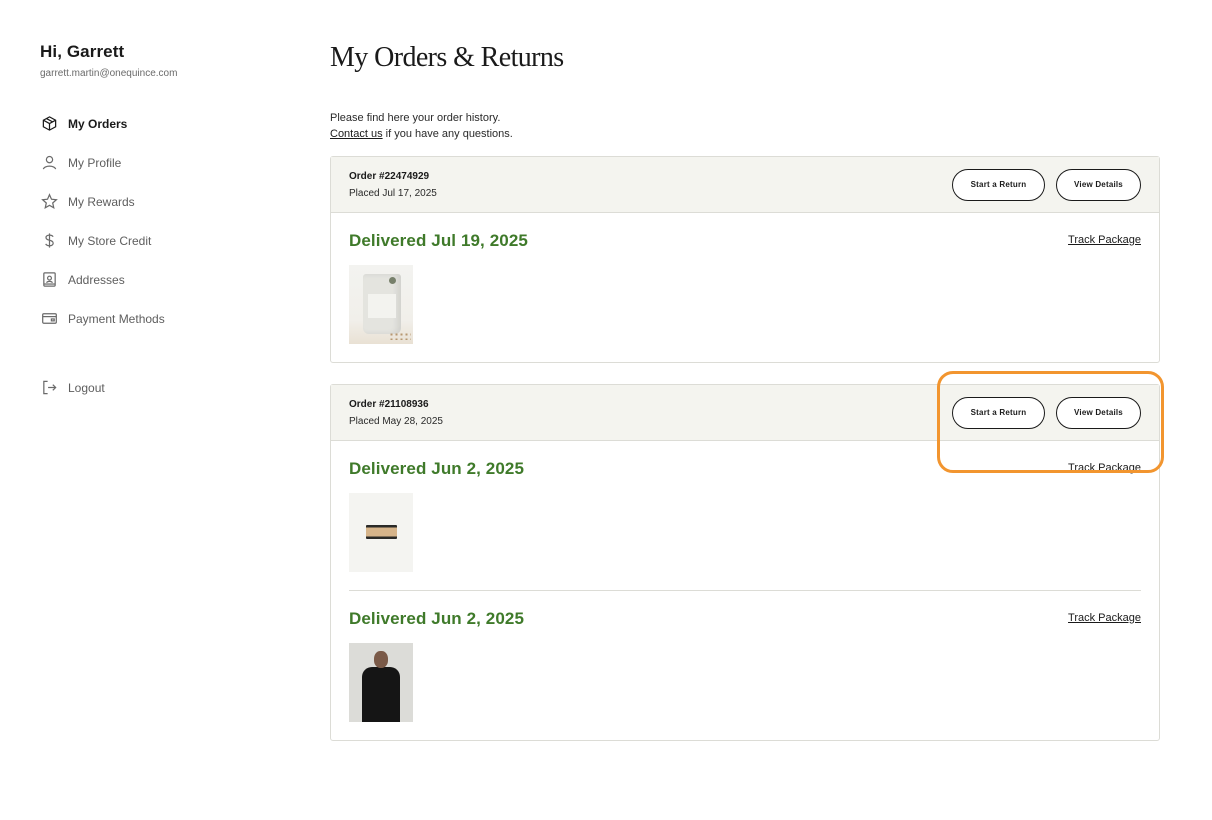 This screenshot has width=1212, height=820. Describe the element at coordinates (49, 319) in the screenshot. I see `credit-card-icon` at that location.